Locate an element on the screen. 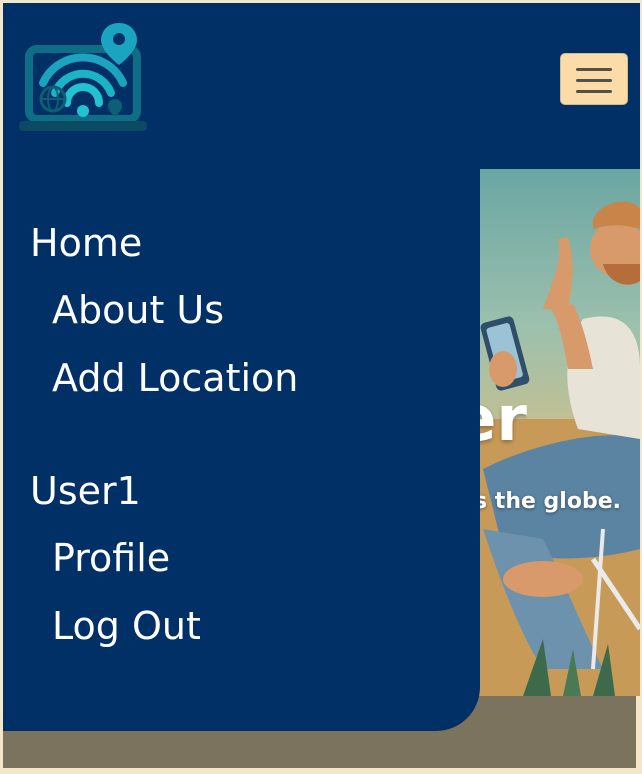 This screenshot has width=642, height=774. footer-edge is located at coordinates (638, 732).